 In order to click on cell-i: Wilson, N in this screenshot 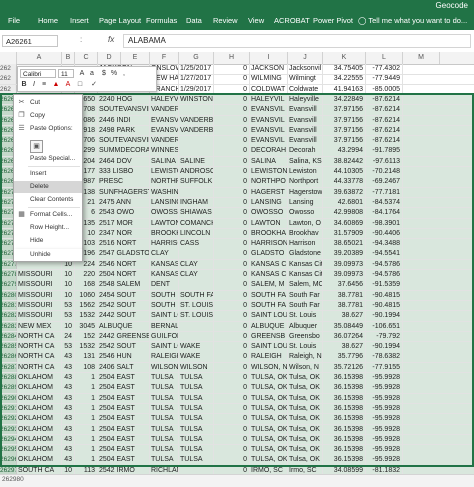, I will do `click(305, 367)`.